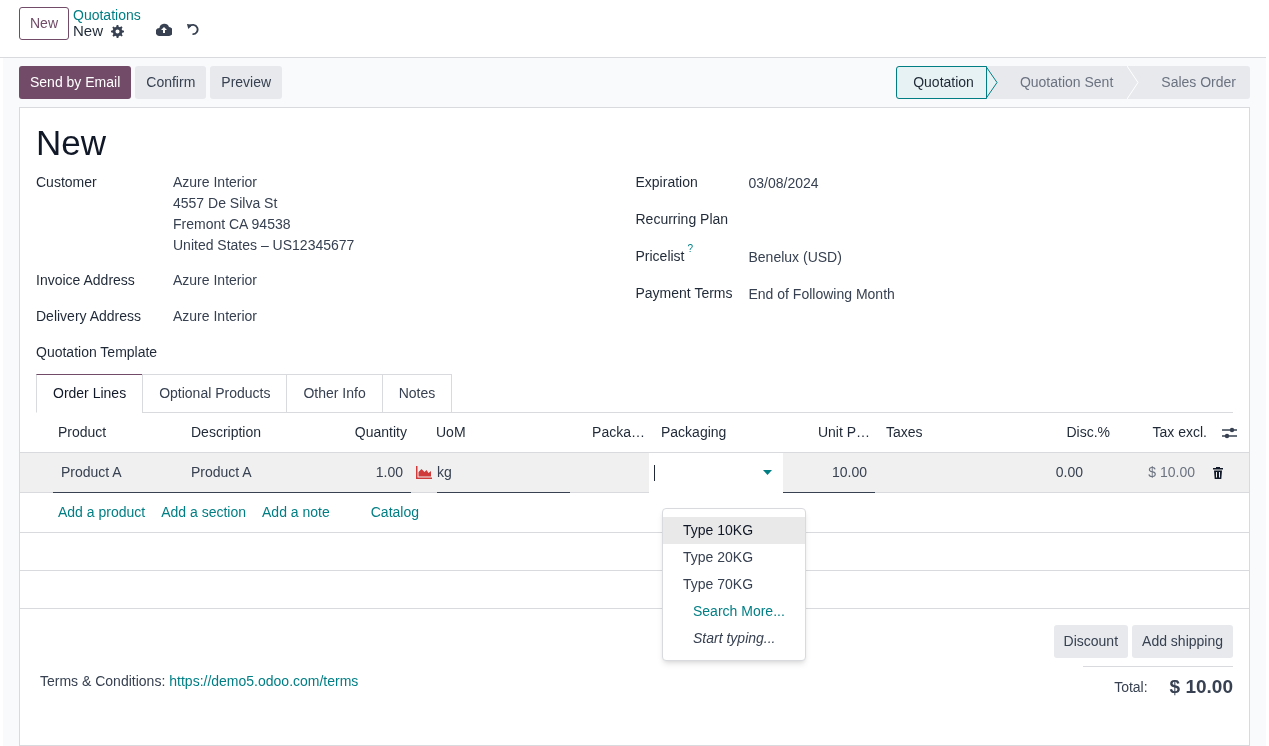  I want to click on add-link: Add a section, so click(203, 512).